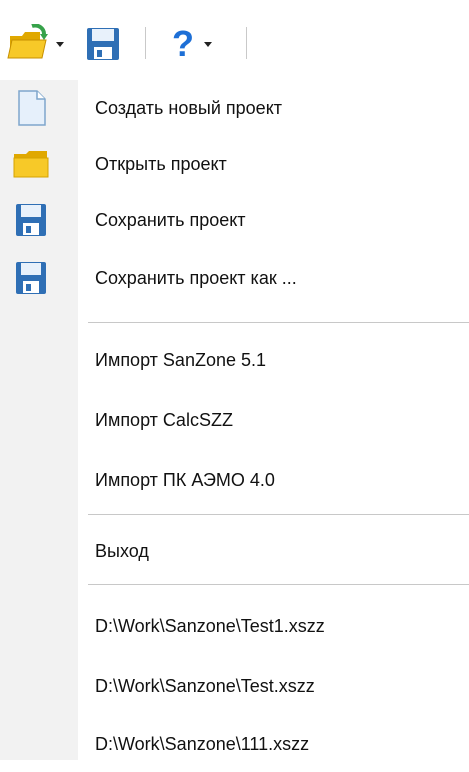 This screenshot has width=469, height=772. I want to click on menu-item-label: Импорт SanZone 5.1, so click(181, 360).